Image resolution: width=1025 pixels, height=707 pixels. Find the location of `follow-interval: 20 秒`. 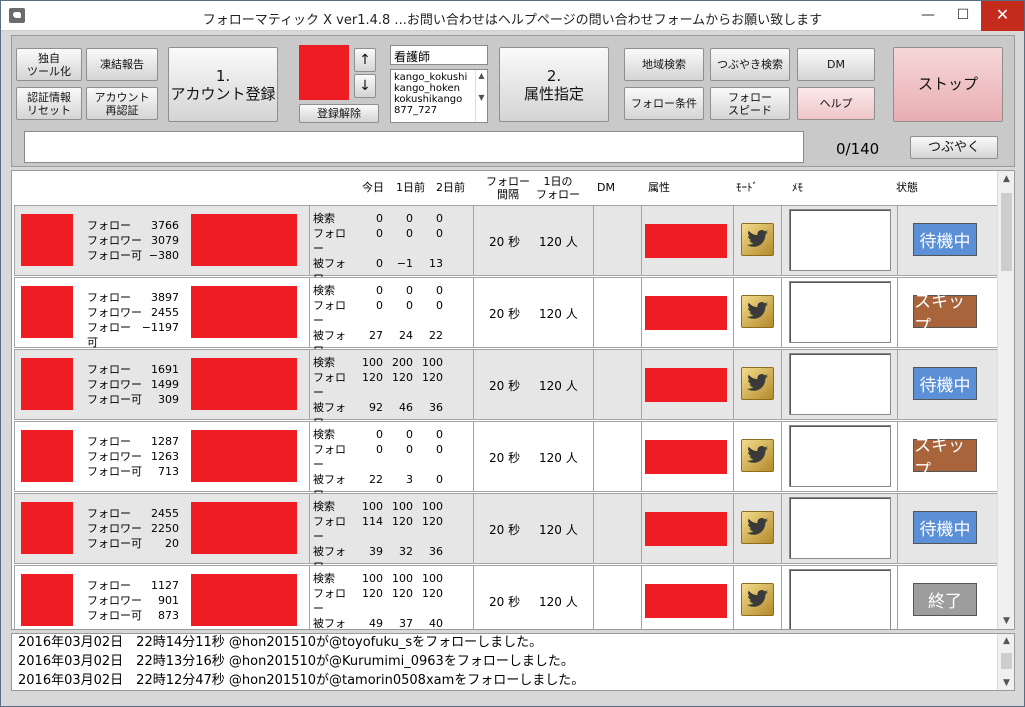

follow-interval: 20 秒 is located at coordinates (505, 314).